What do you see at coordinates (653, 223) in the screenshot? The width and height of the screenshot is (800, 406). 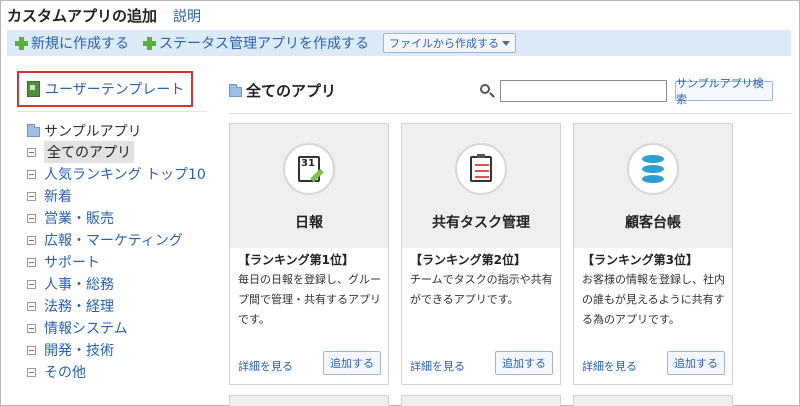 I see `card-title: 顧客台帳` at bounding box center [653, 223].